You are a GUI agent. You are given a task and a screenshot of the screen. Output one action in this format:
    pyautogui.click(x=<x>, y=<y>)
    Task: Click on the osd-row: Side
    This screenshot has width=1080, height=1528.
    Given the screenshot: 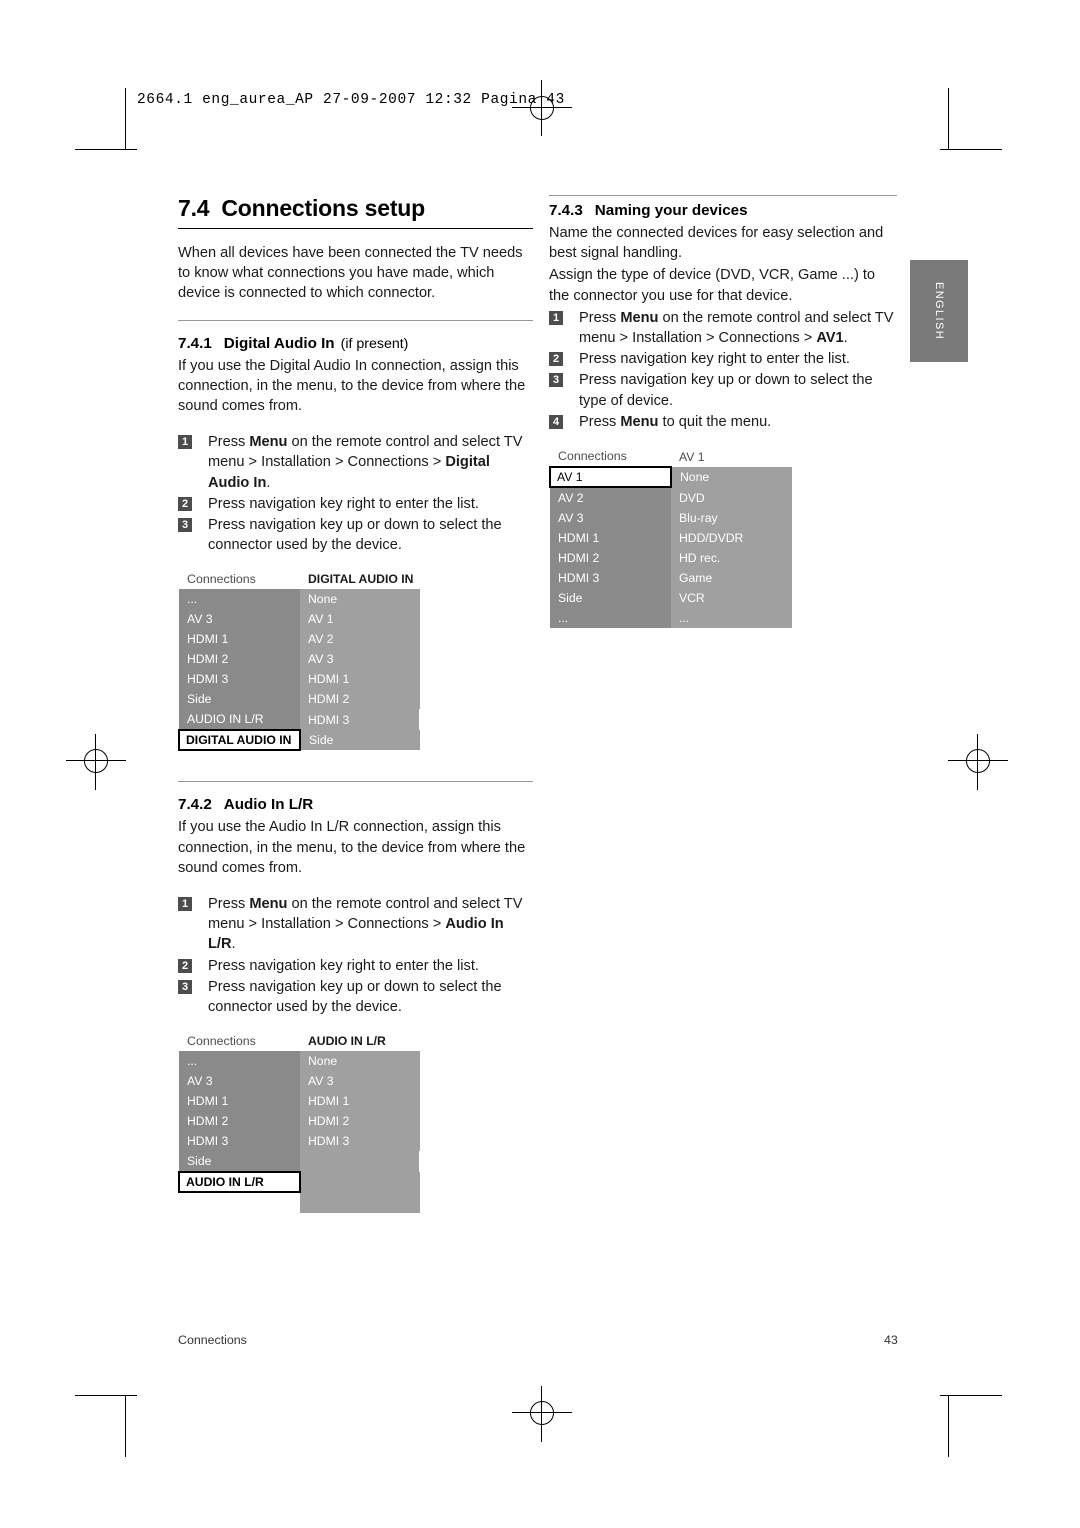 What is the action you would take?
    pyautogui.click(x=299, y=1162)
    